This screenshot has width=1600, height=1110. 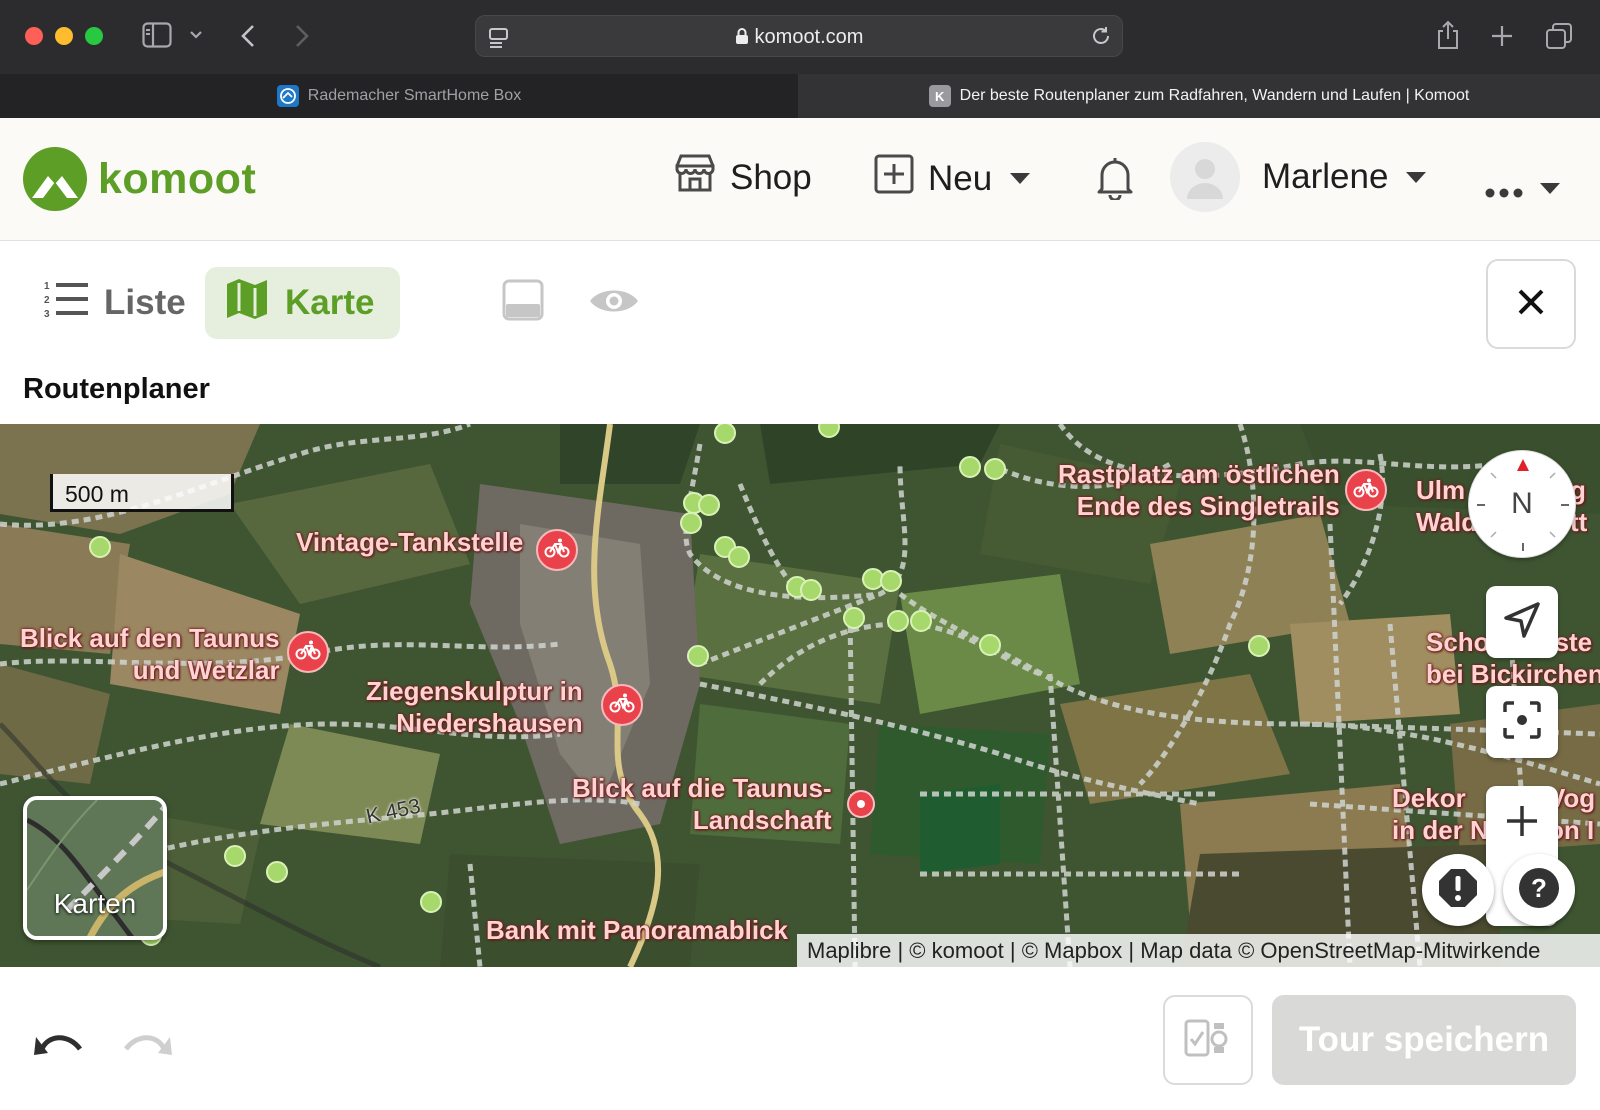 I want to click on waypoint-marker, so click(x=861, y=804).